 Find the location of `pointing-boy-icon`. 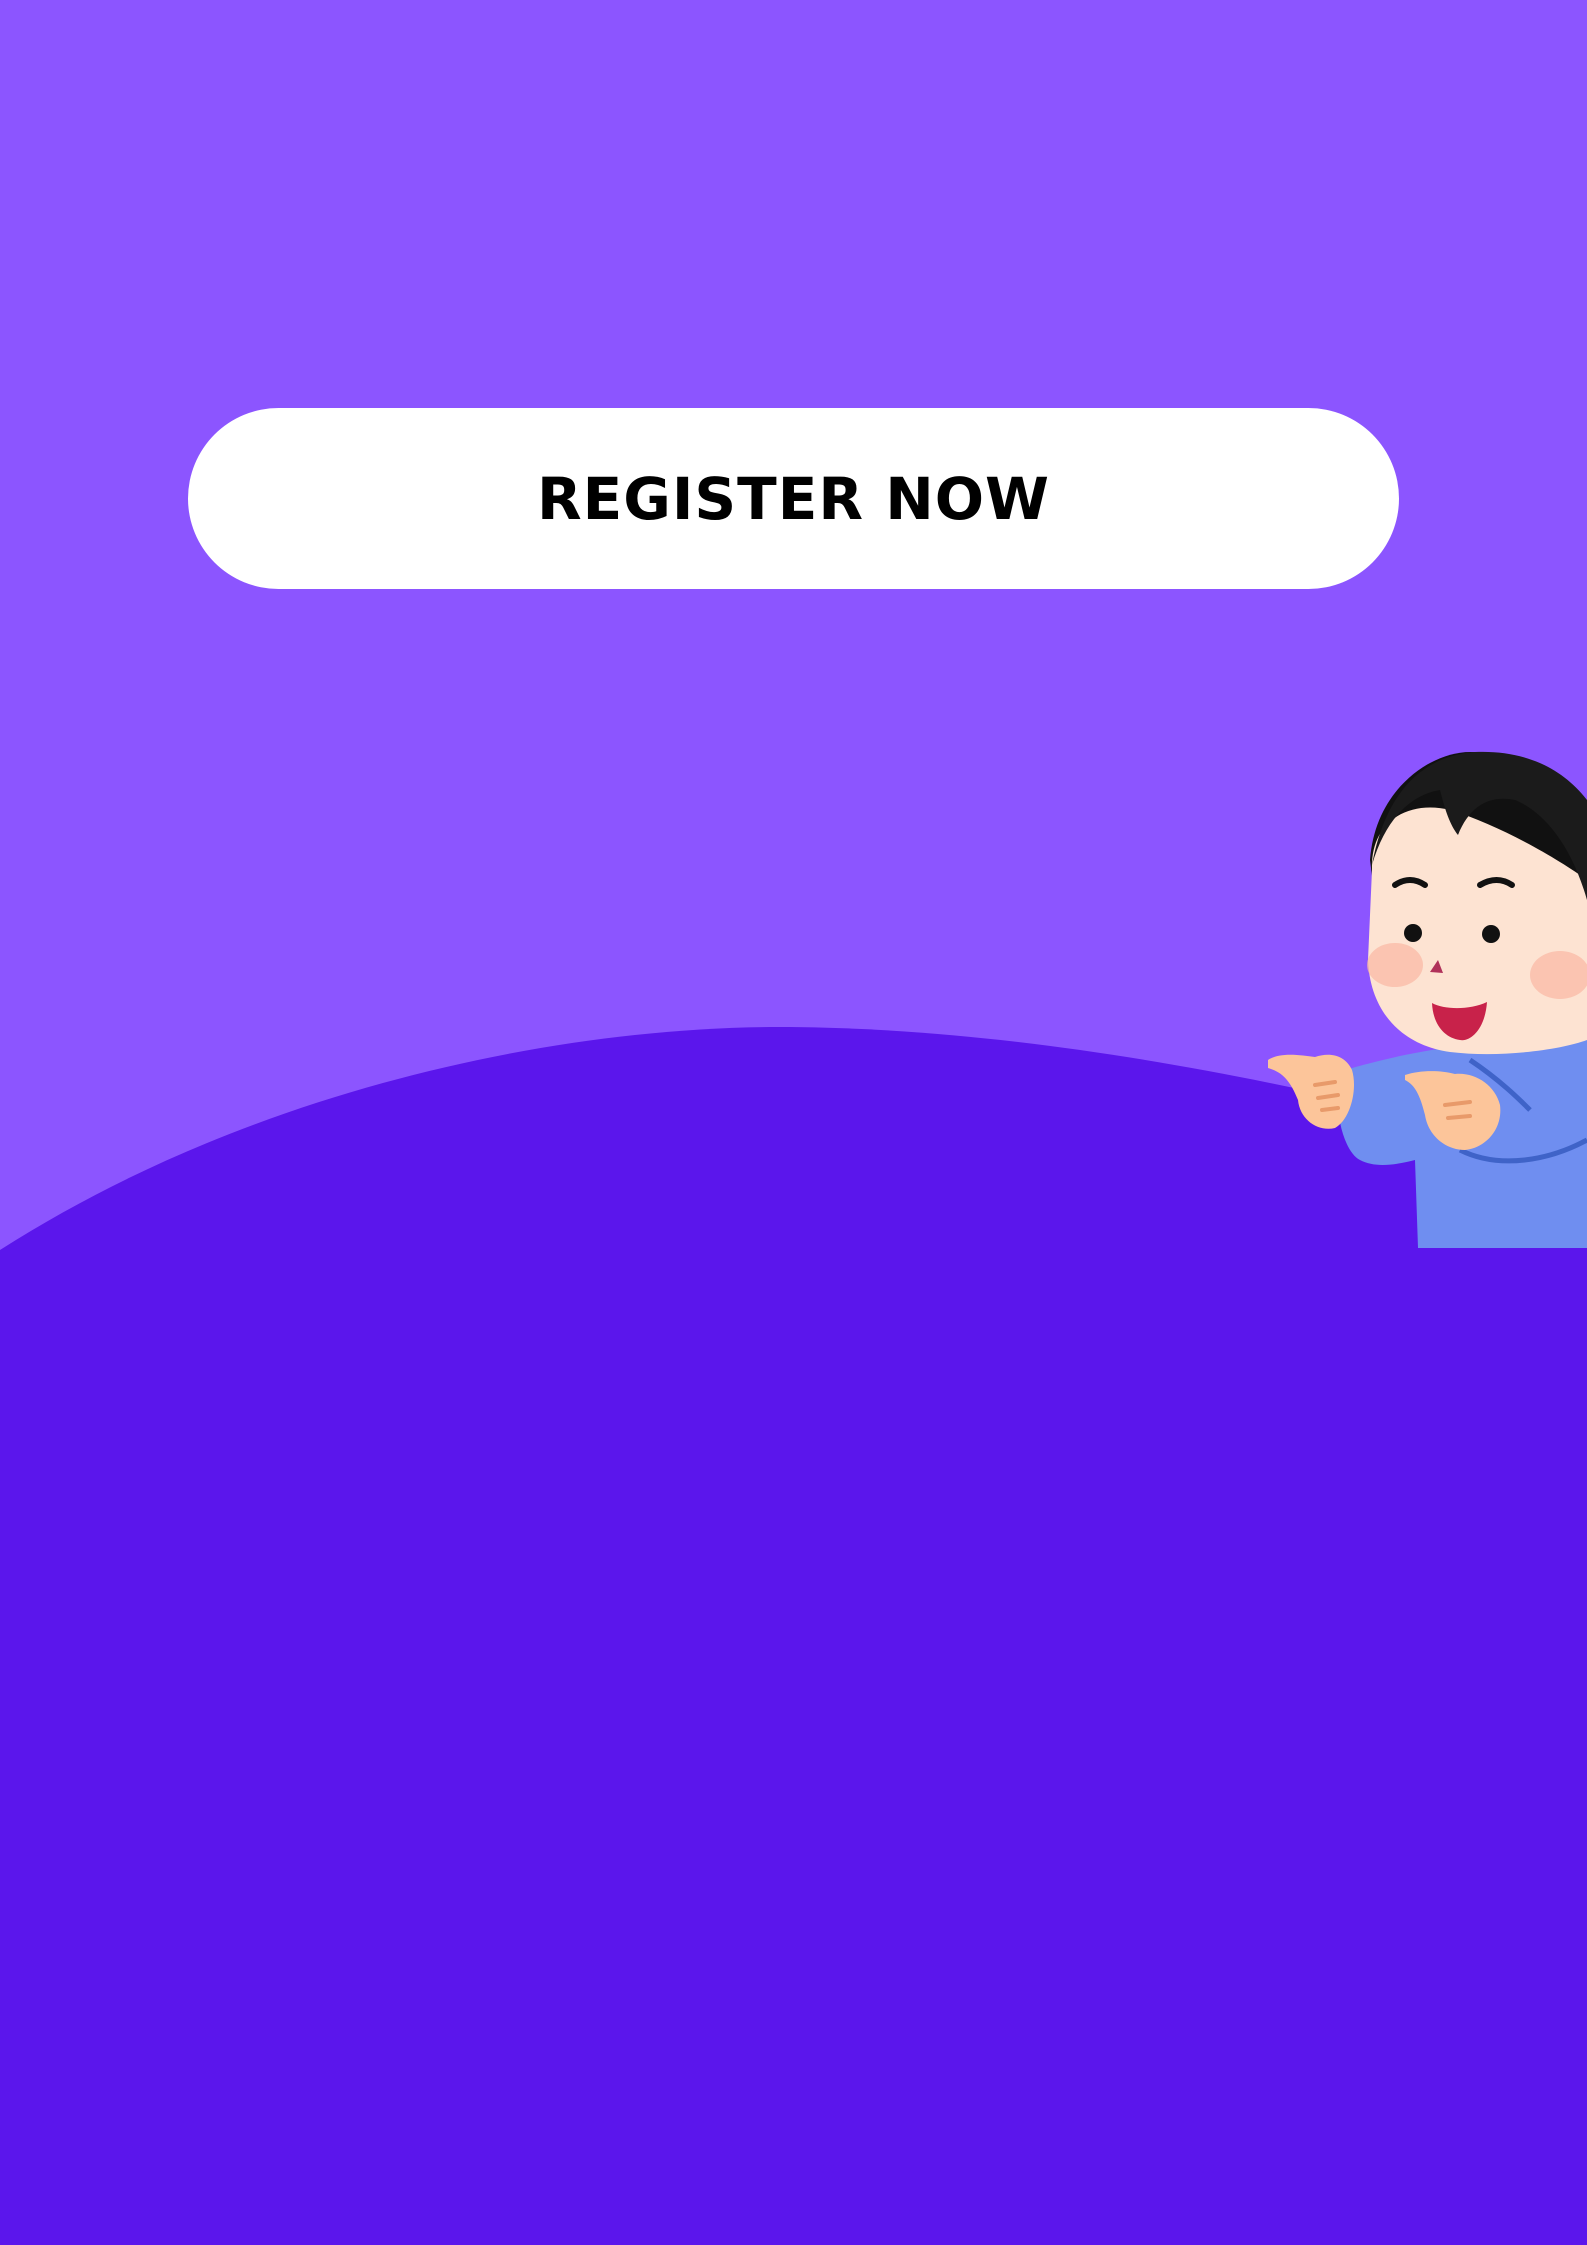

pointing-boy-icon is located at coordinates (1427, 999).